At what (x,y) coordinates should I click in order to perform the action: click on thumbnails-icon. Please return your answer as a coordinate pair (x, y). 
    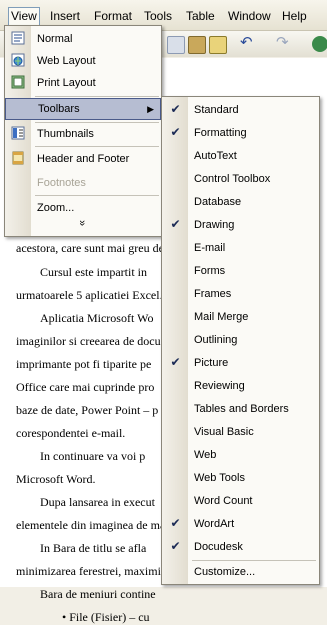
    Looking at the image, I should click on (18, 133).